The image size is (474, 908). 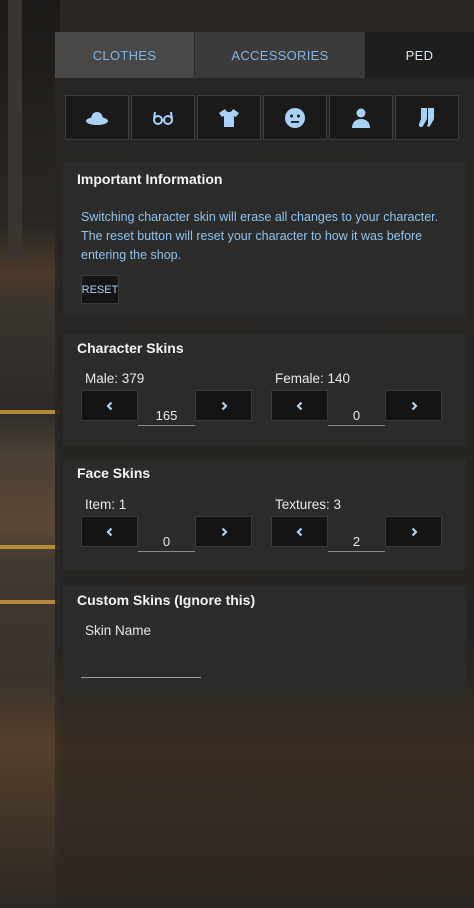 What do you see at coordinates (125, 55) in the screenshot?
I see `tab-clothes: CLOTHES` at bounding box center [125, 55].